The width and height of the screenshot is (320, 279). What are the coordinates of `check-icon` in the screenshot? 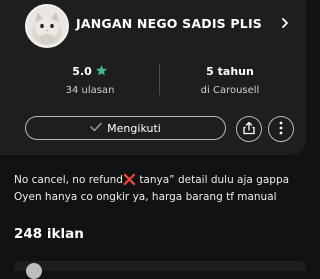 It's located at (96, 128).